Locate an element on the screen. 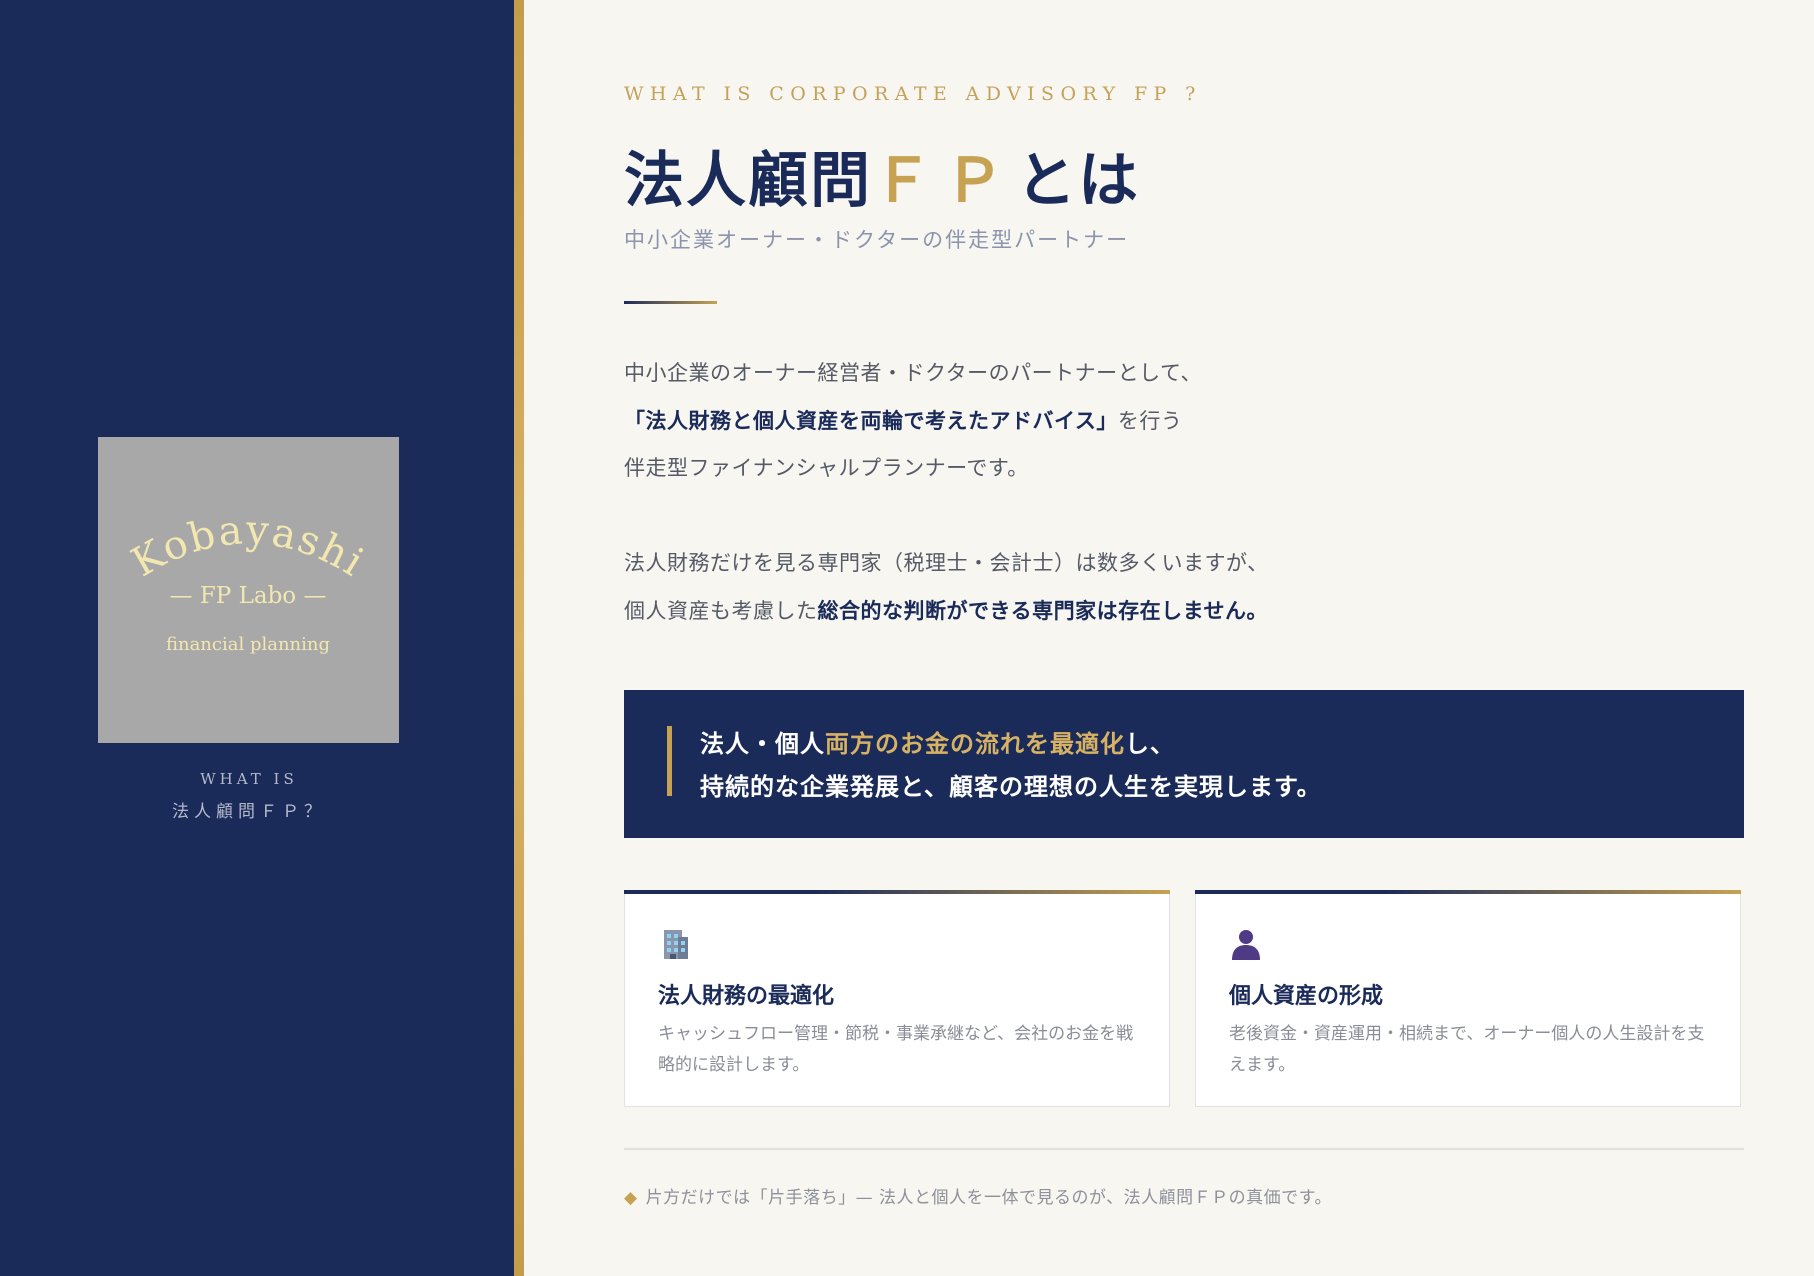 This screenshot has width=1814, height=1276. callout-line-1: 法人・個人両方のお金の流れを最適化し、 is located at coordinates (1011, 743).